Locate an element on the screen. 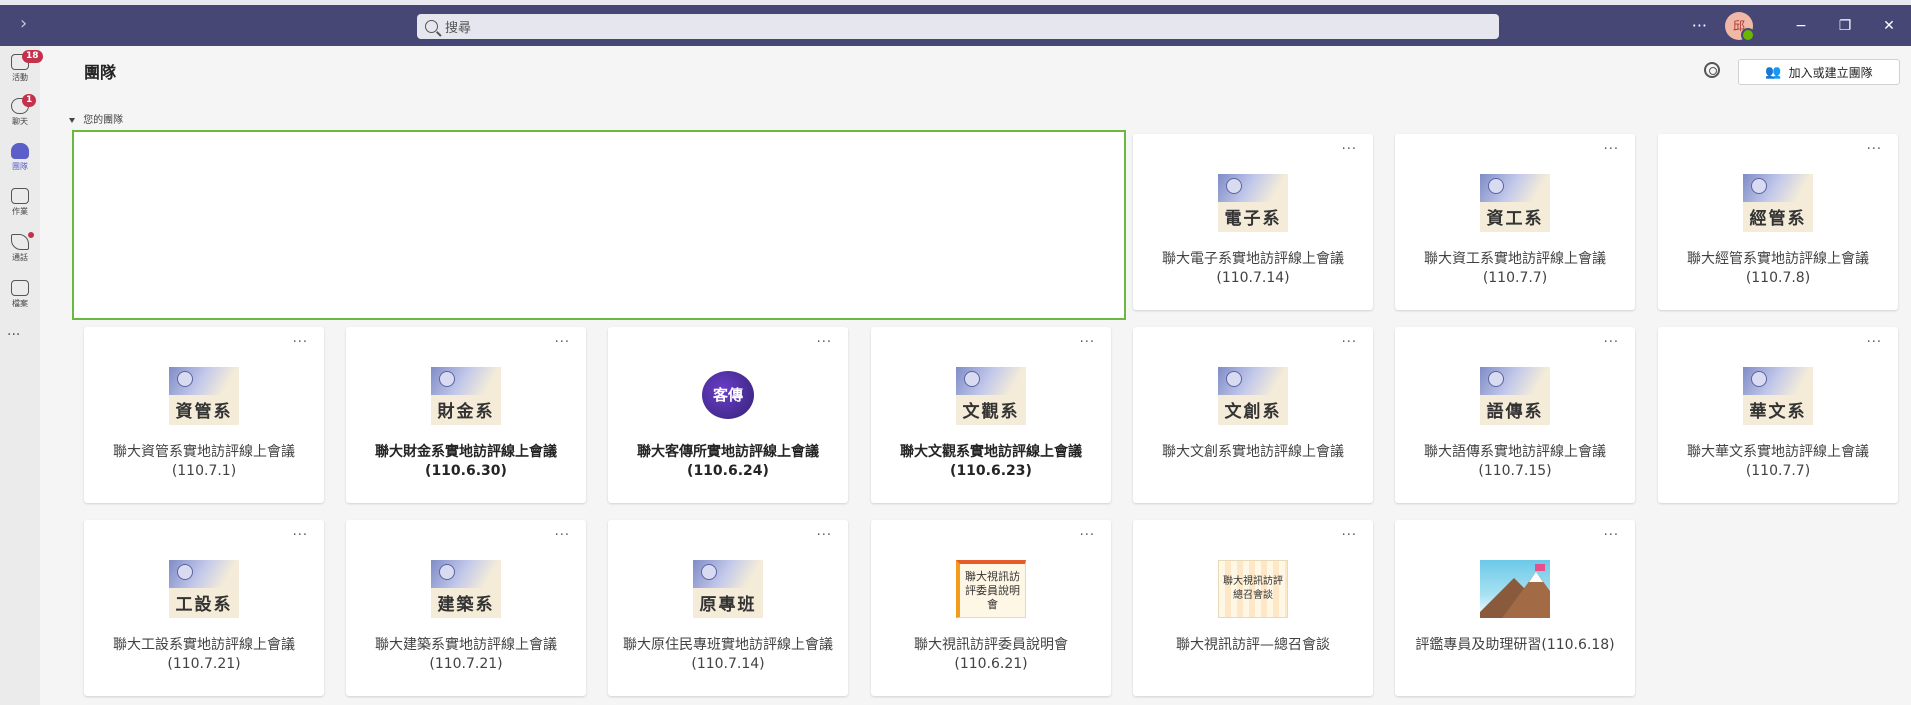 The image size is (1911, 705). page-title: 團隊 is located at coordinates (100, 72).